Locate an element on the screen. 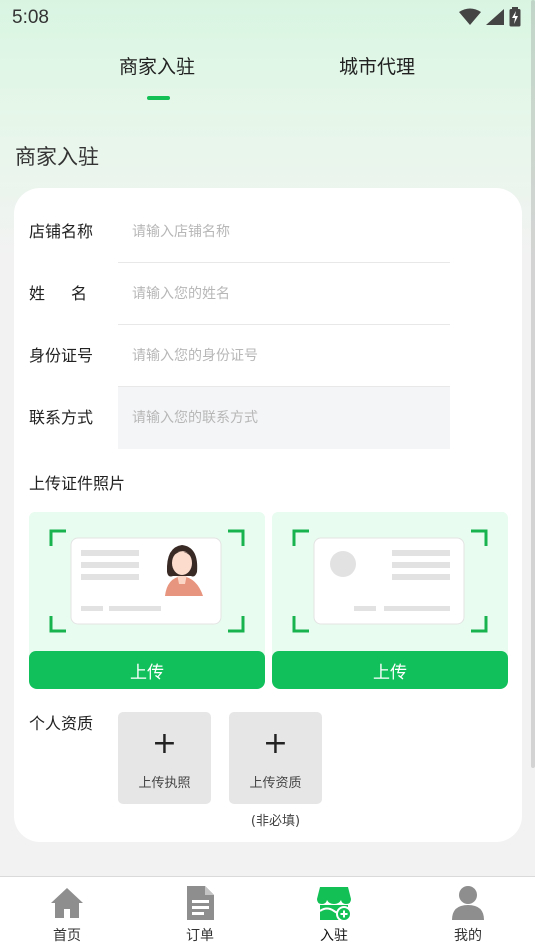  nav-mine: 我的 is located at coordinates (468, 914).